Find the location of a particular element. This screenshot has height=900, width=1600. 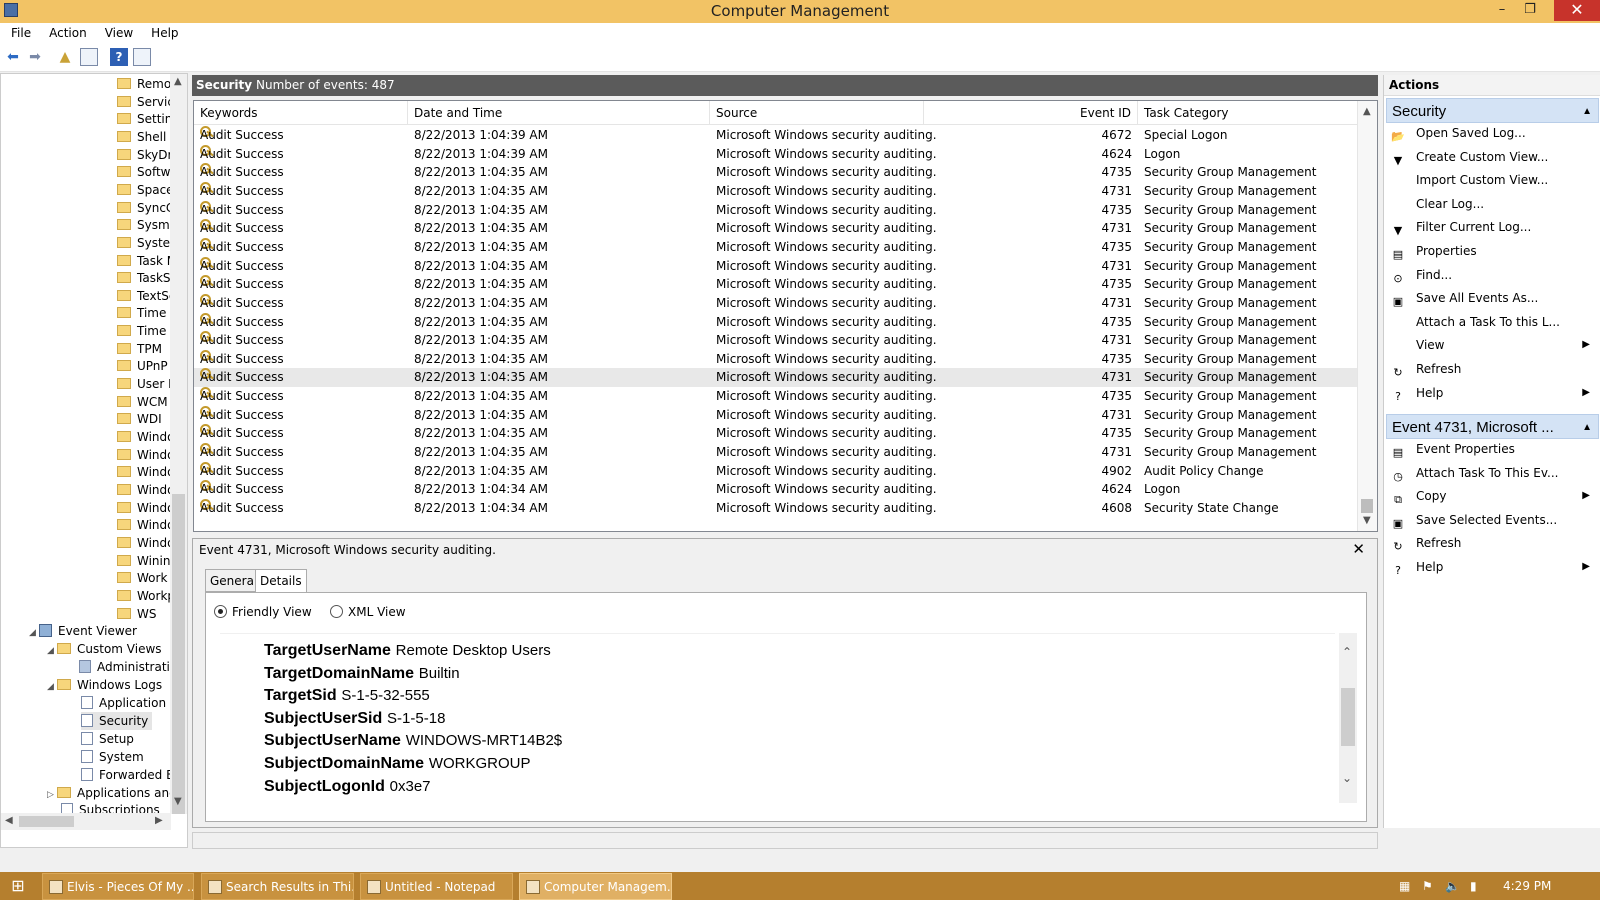

tree-event-viewer: ◢ Event Viewer is located at coordinates (83, 631).